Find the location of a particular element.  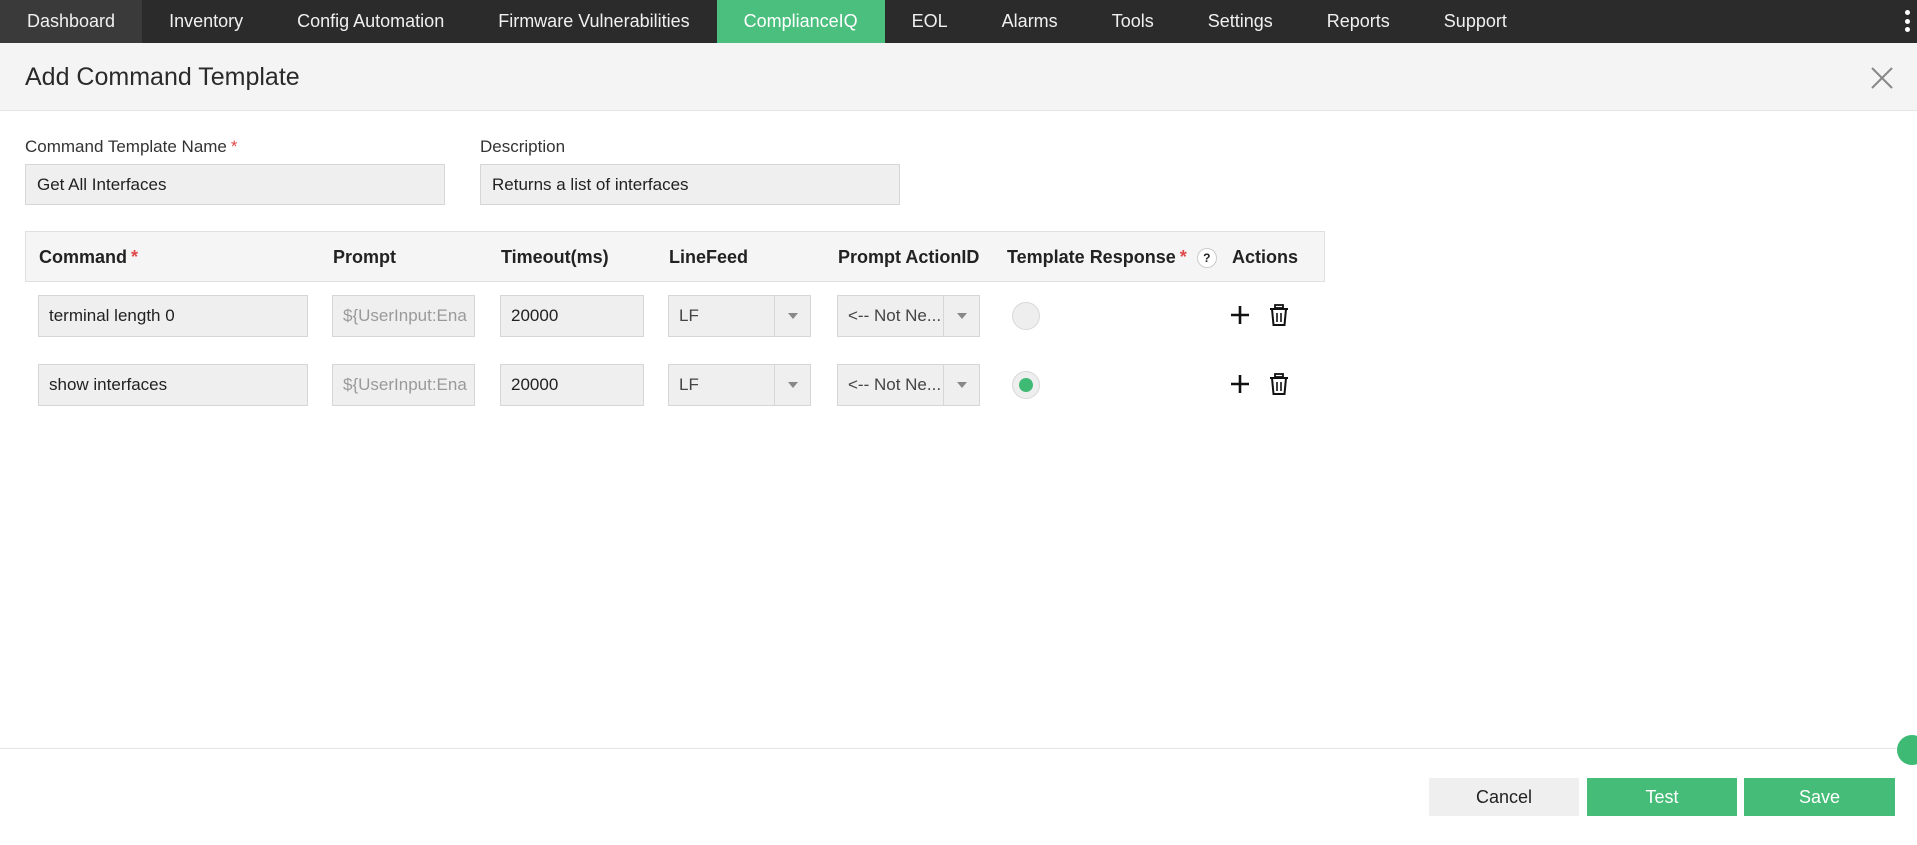

column-prompt: Prompt is located at coordinates (364, 257).